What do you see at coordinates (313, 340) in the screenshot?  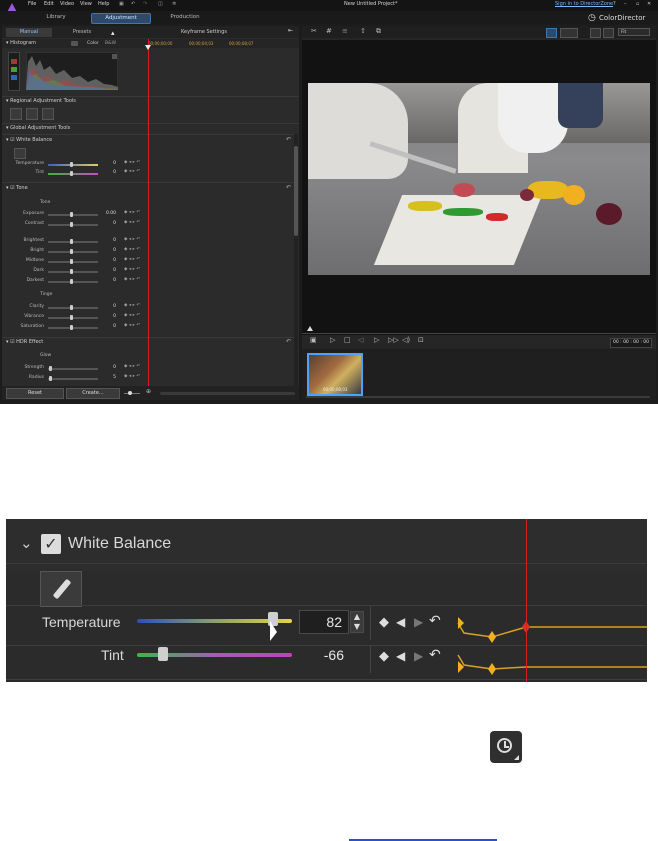 I see `clip-mode-button: ▣` at bounding box center [313, 340].